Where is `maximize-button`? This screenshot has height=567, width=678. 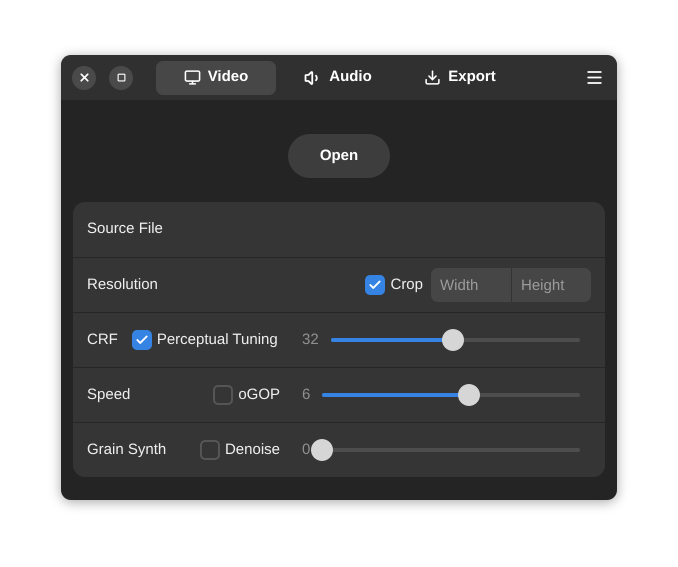 maximize-button is located at coordinates (121, 78).